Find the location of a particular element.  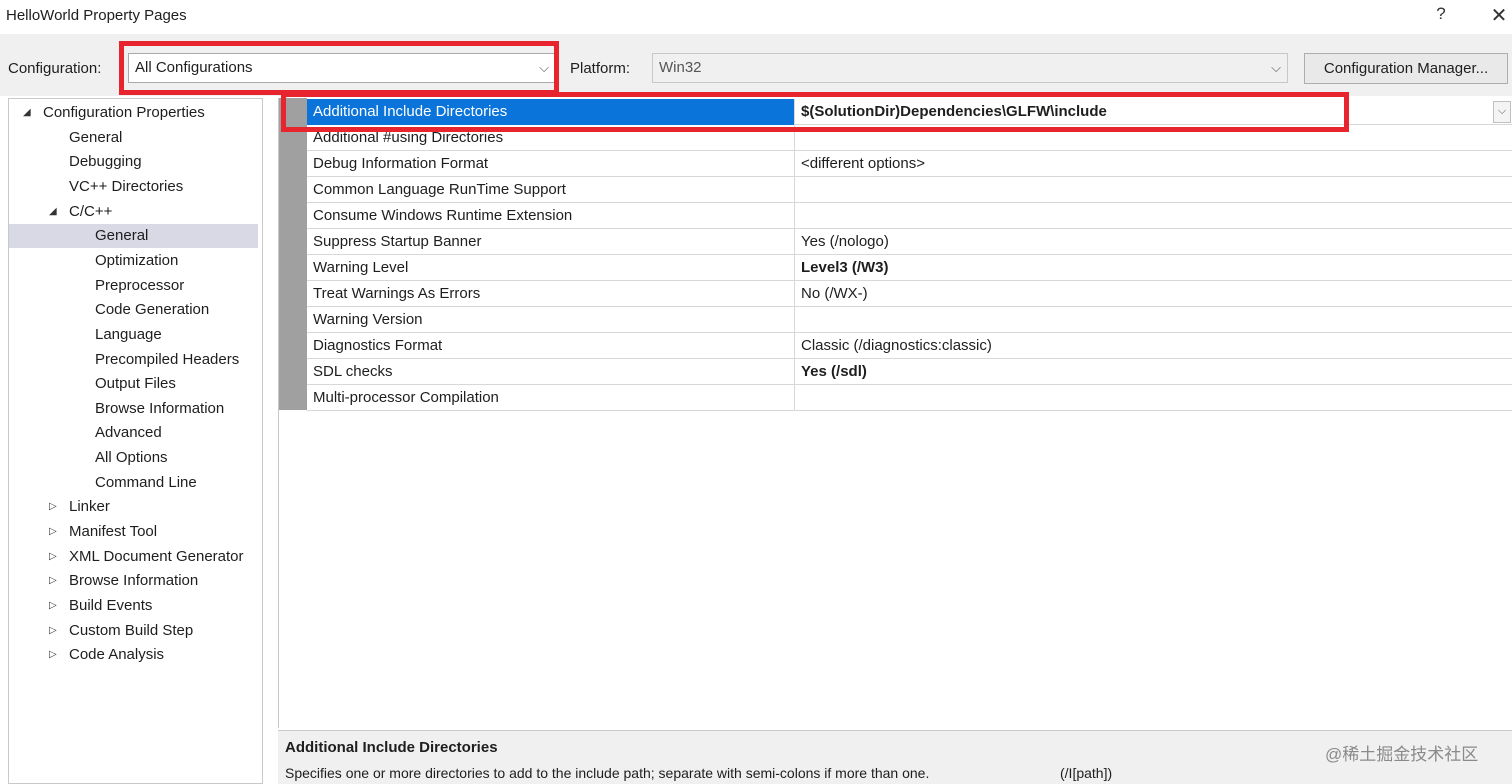

property-row: Consume Windows Runtime Extension is located at coordinates (909, 216).